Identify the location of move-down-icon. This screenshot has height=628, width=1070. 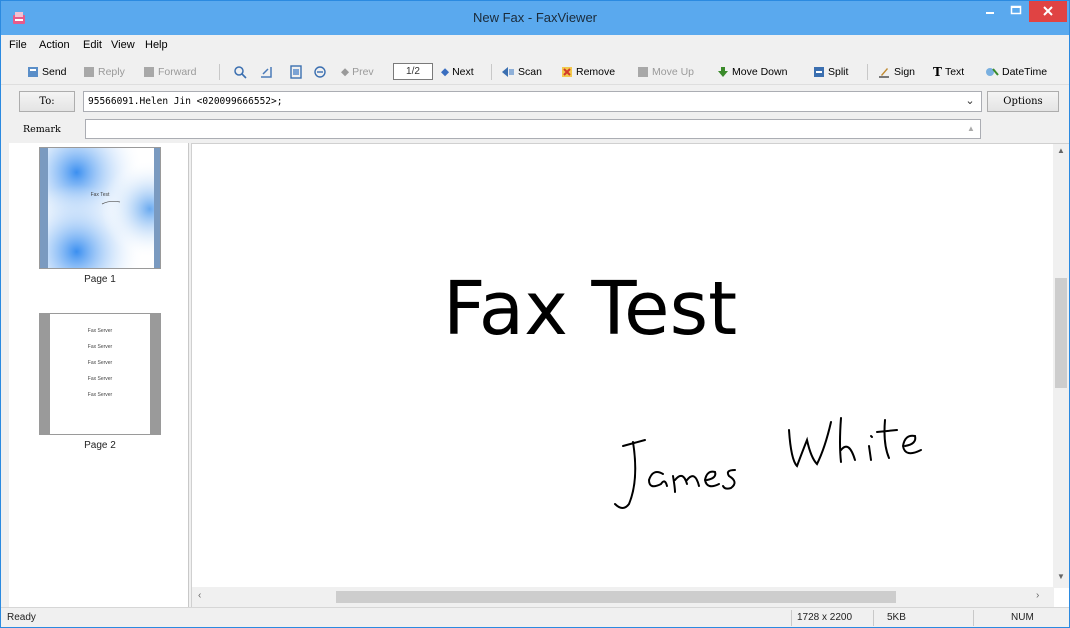
(723, 72).